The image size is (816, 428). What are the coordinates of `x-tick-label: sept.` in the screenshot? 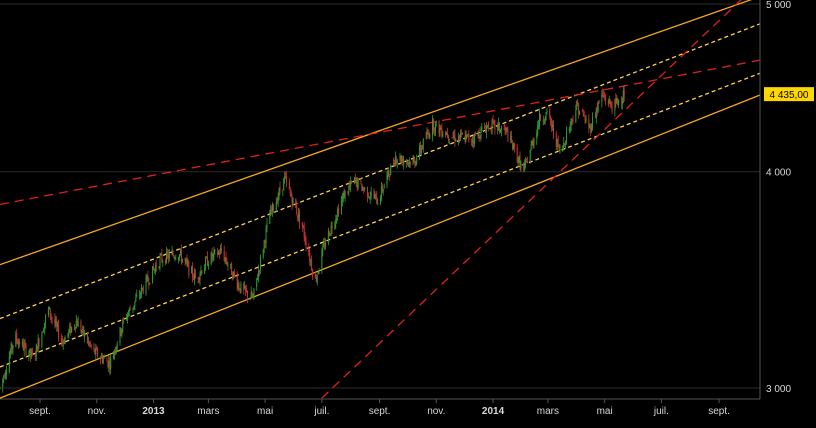 It's located at (719, 411).